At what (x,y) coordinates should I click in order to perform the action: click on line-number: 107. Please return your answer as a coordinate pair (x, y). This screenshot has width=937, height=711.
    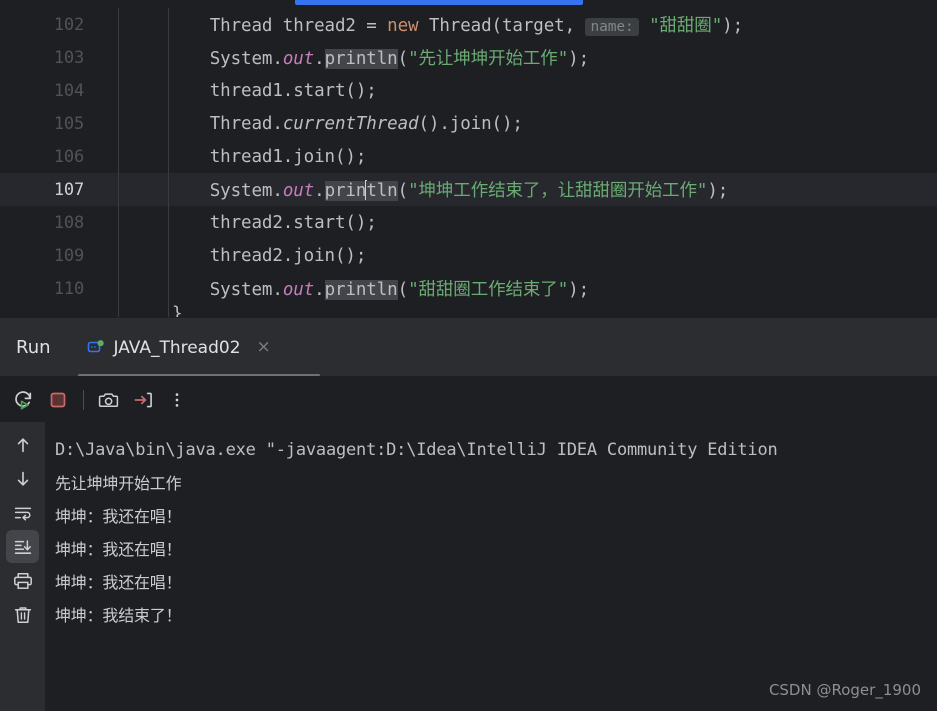
    Looking at the image, I should click on (68, 189).